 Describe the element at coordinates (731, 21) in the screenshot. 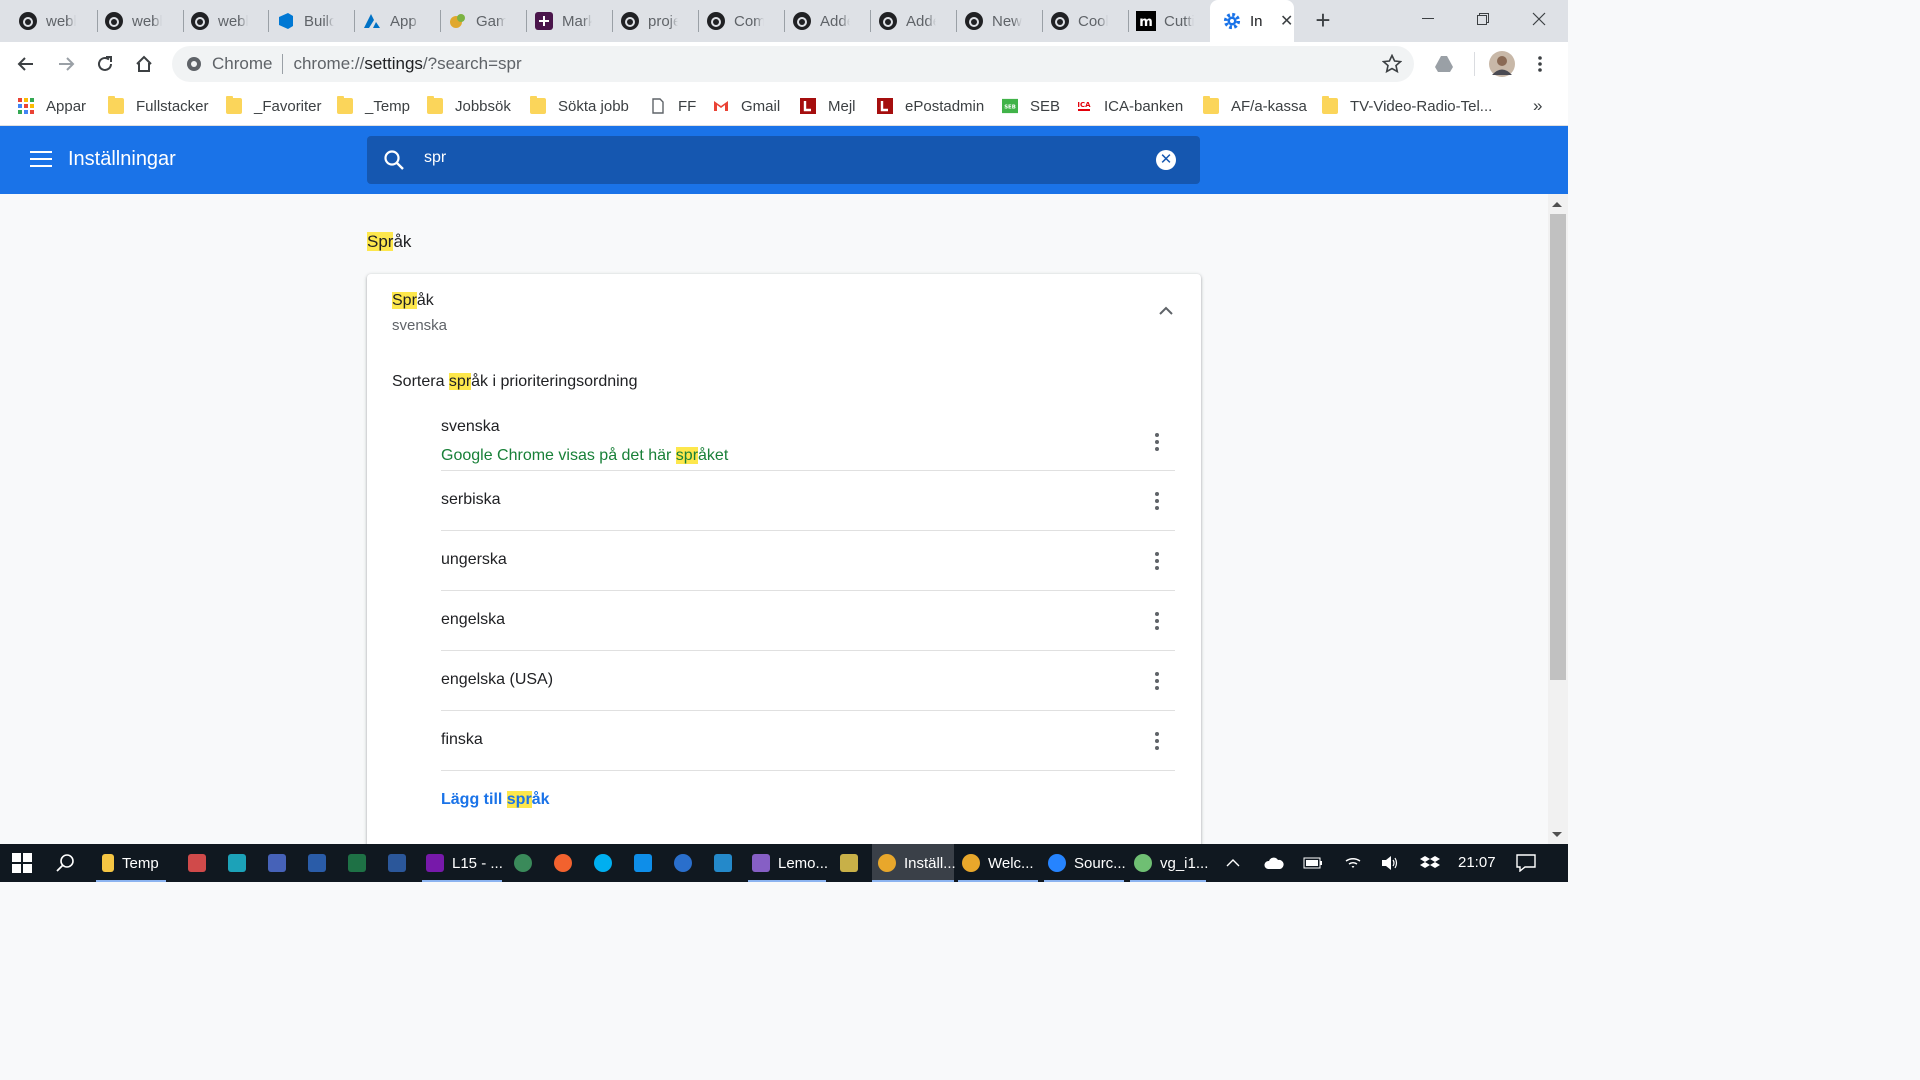

I see `tab-9: Comp` at that location.